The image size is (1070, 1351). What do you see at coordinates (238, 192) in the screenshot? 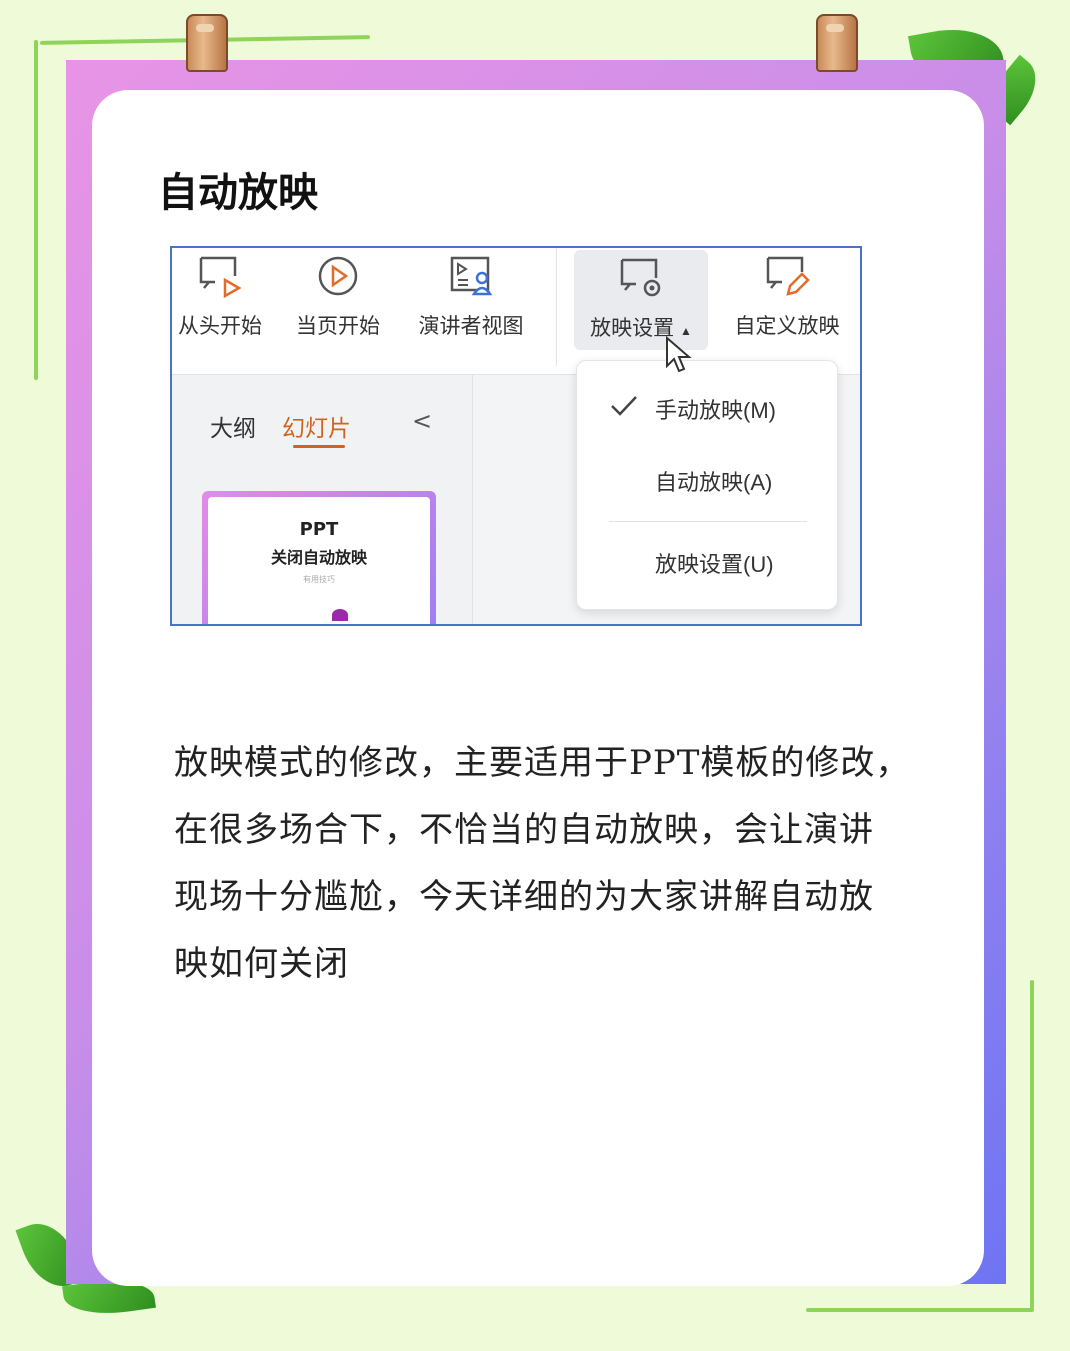
I see `post-title: 自动放映` at bounding box center [238, 192].